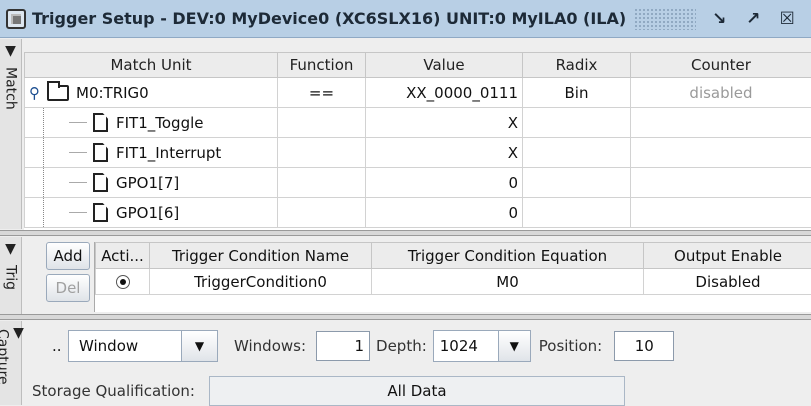 The image size is (811, 406). I want to click on signal-name: FIT1_Toggle, so click(160, 123).